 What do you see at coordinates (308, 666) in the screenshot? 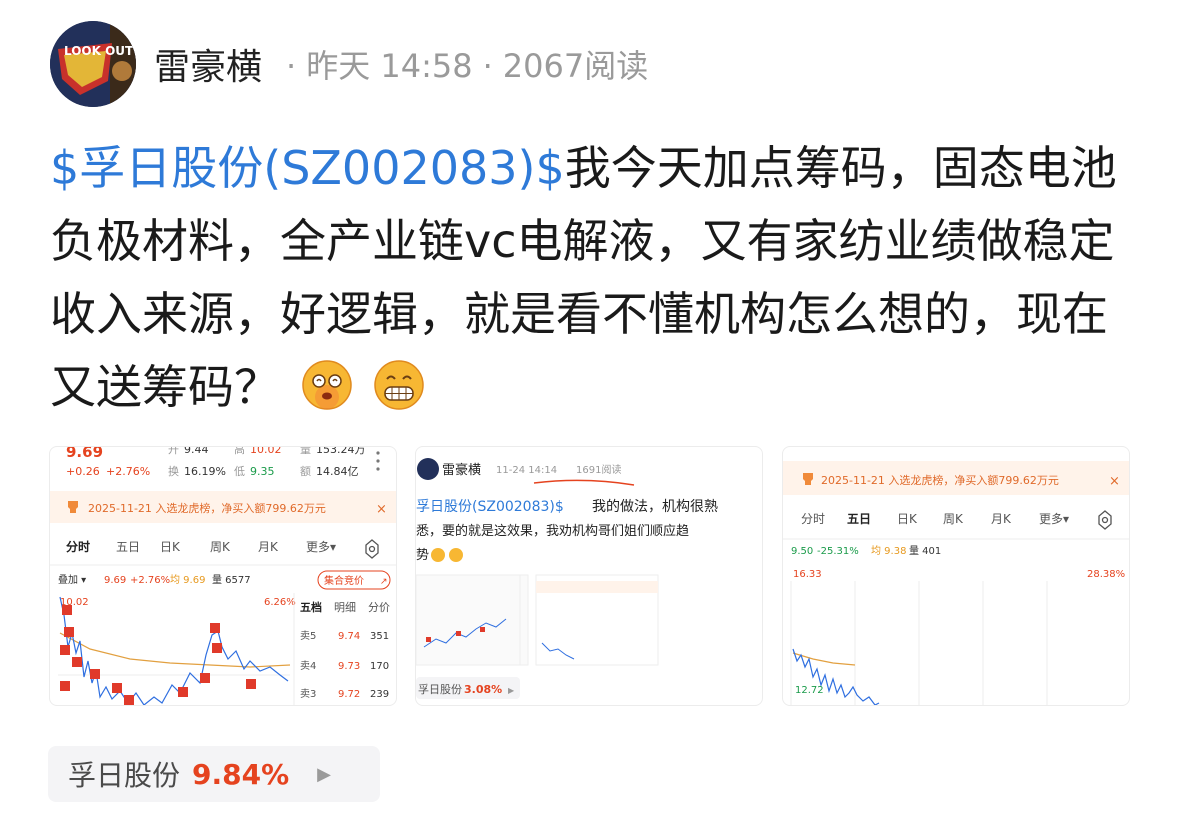
I see `svg-text: 卖4` at bounding box center [308, 666].